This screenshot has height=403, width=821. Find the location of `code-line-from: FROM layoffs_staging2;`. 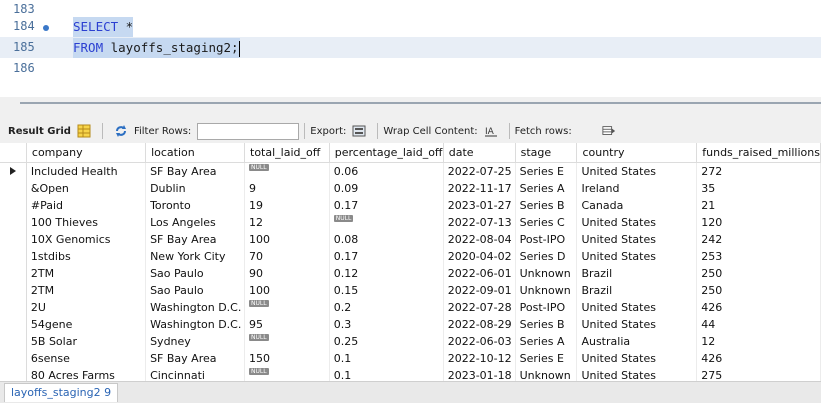

code-line-from: FROM layoffs_staging2; is located at coordinates (156, 48).